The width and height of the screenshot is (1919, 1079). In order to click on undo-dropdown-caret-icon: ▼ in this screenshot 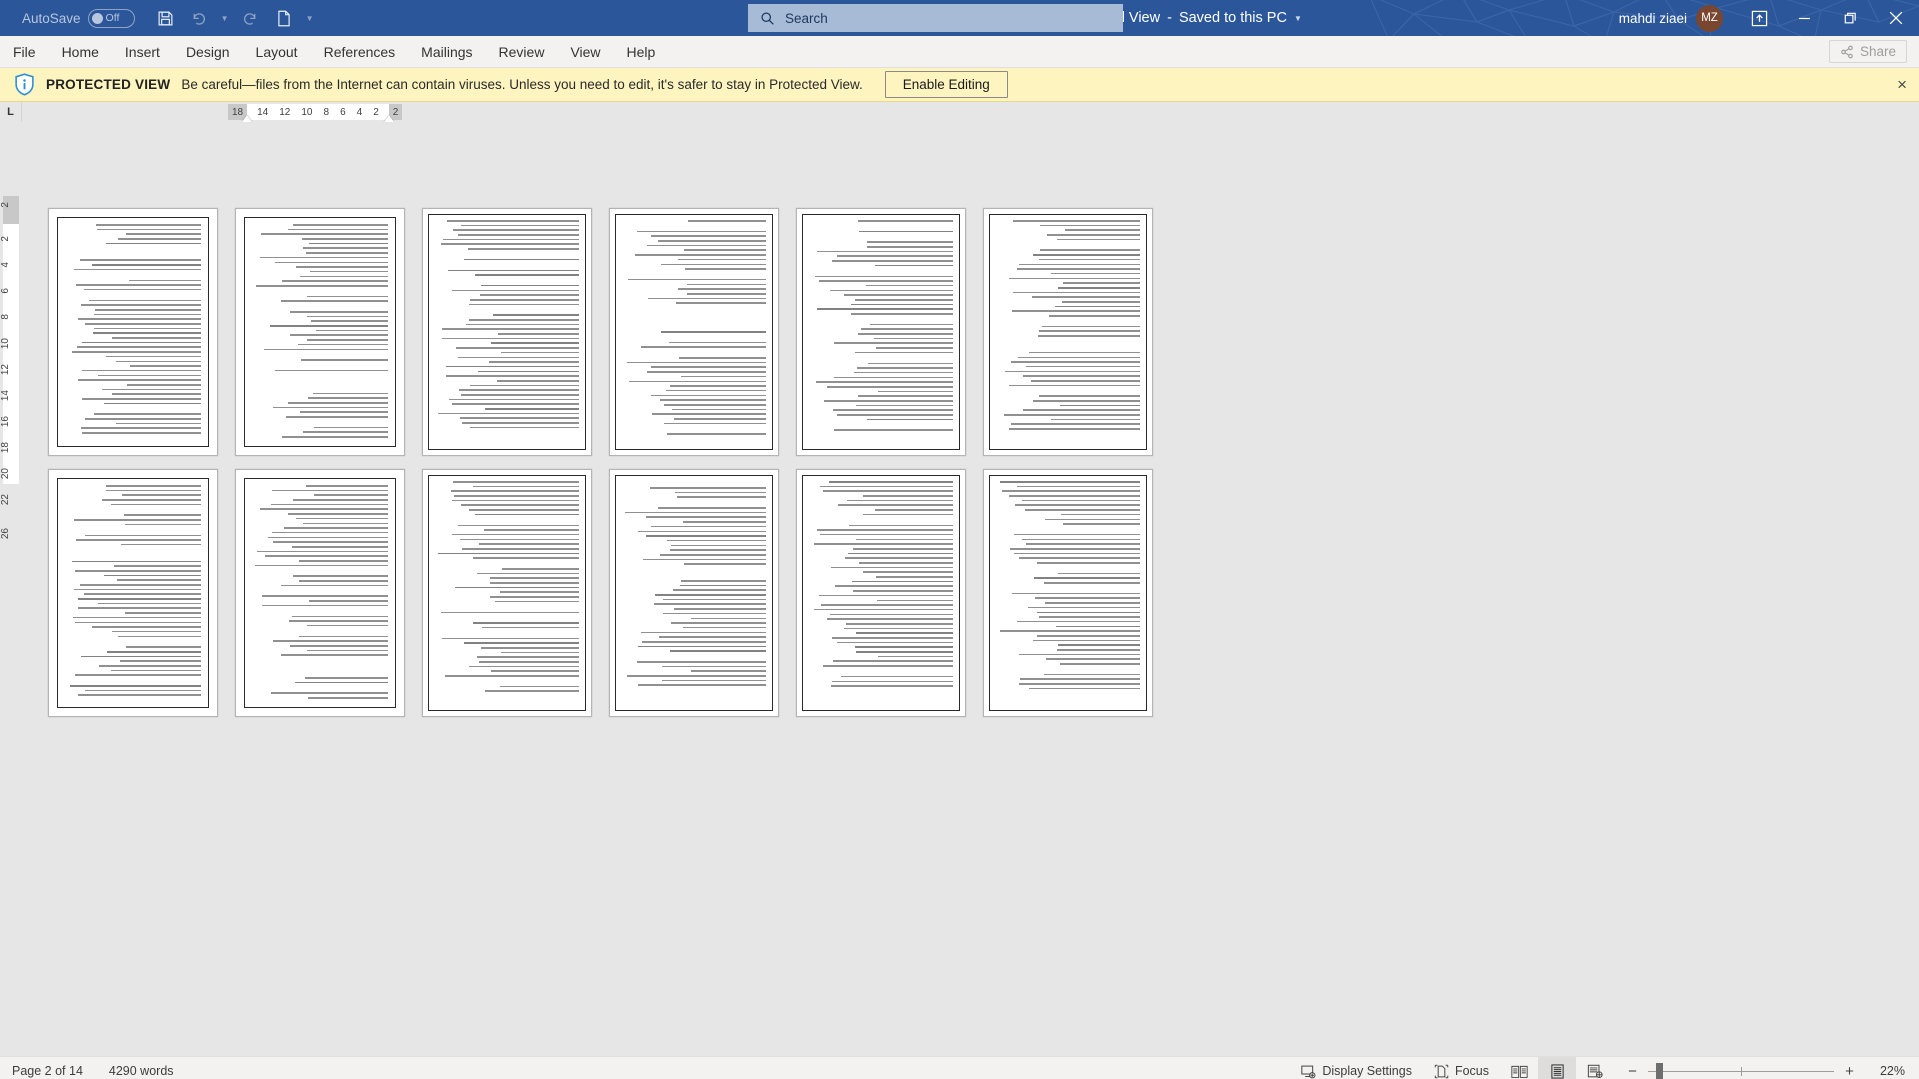, I will do `click(225, 18)`.